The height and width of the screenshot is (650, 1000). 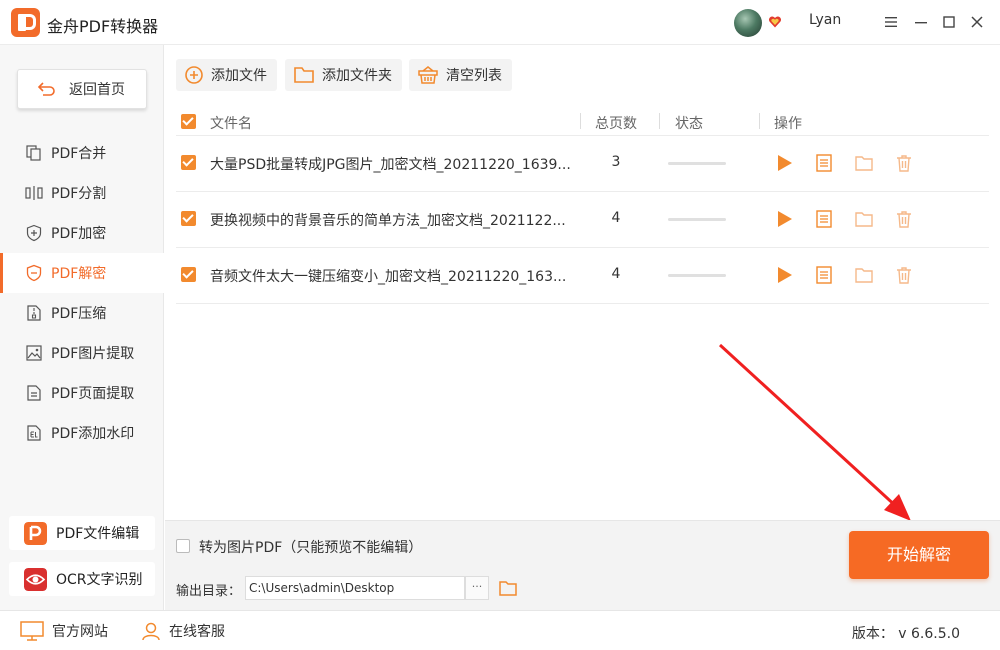 I want to click on official-website-link: 官方网站, so click(x=64, y=631).